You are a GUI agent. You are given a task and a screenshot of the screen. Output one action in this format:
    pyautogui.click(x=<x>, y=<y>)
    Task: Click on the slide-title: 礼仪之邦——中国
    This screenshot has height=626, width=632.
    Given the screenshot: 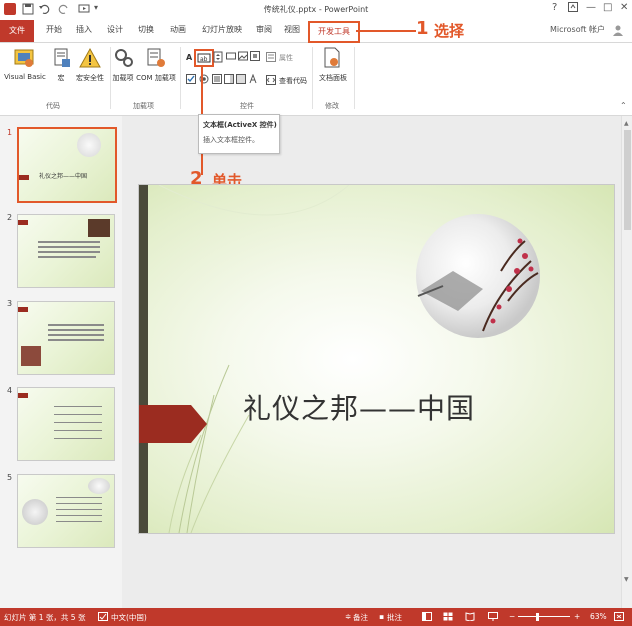 What is the action you would take?
    pyautogui.click(x=359, y=407)
    